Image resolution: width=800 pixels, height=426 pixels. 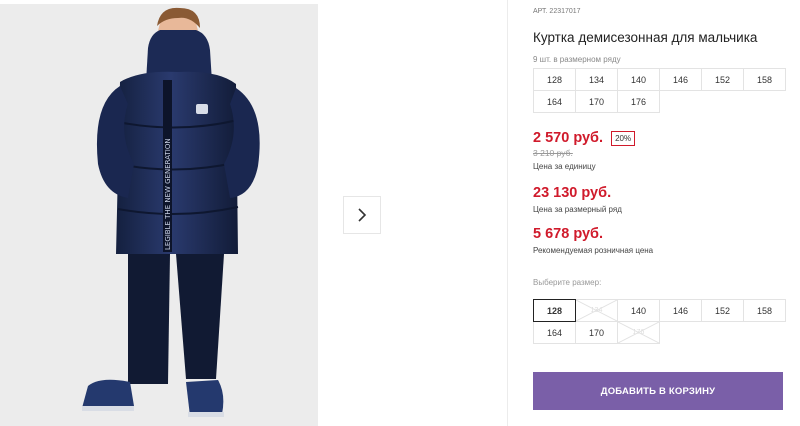 I want to click on size-picker-grid: 128 134 140 146 152 158 164 170 176, so click(x=659, y=321).